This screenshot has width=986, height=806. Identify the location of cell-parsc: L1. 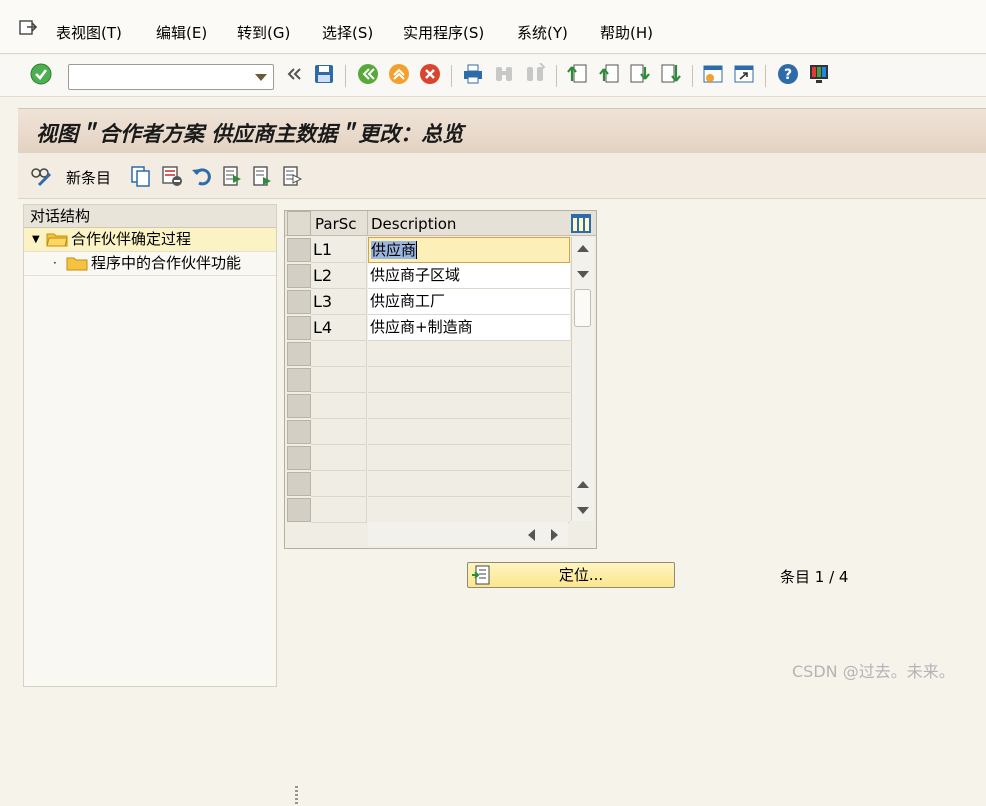
(339, 250).